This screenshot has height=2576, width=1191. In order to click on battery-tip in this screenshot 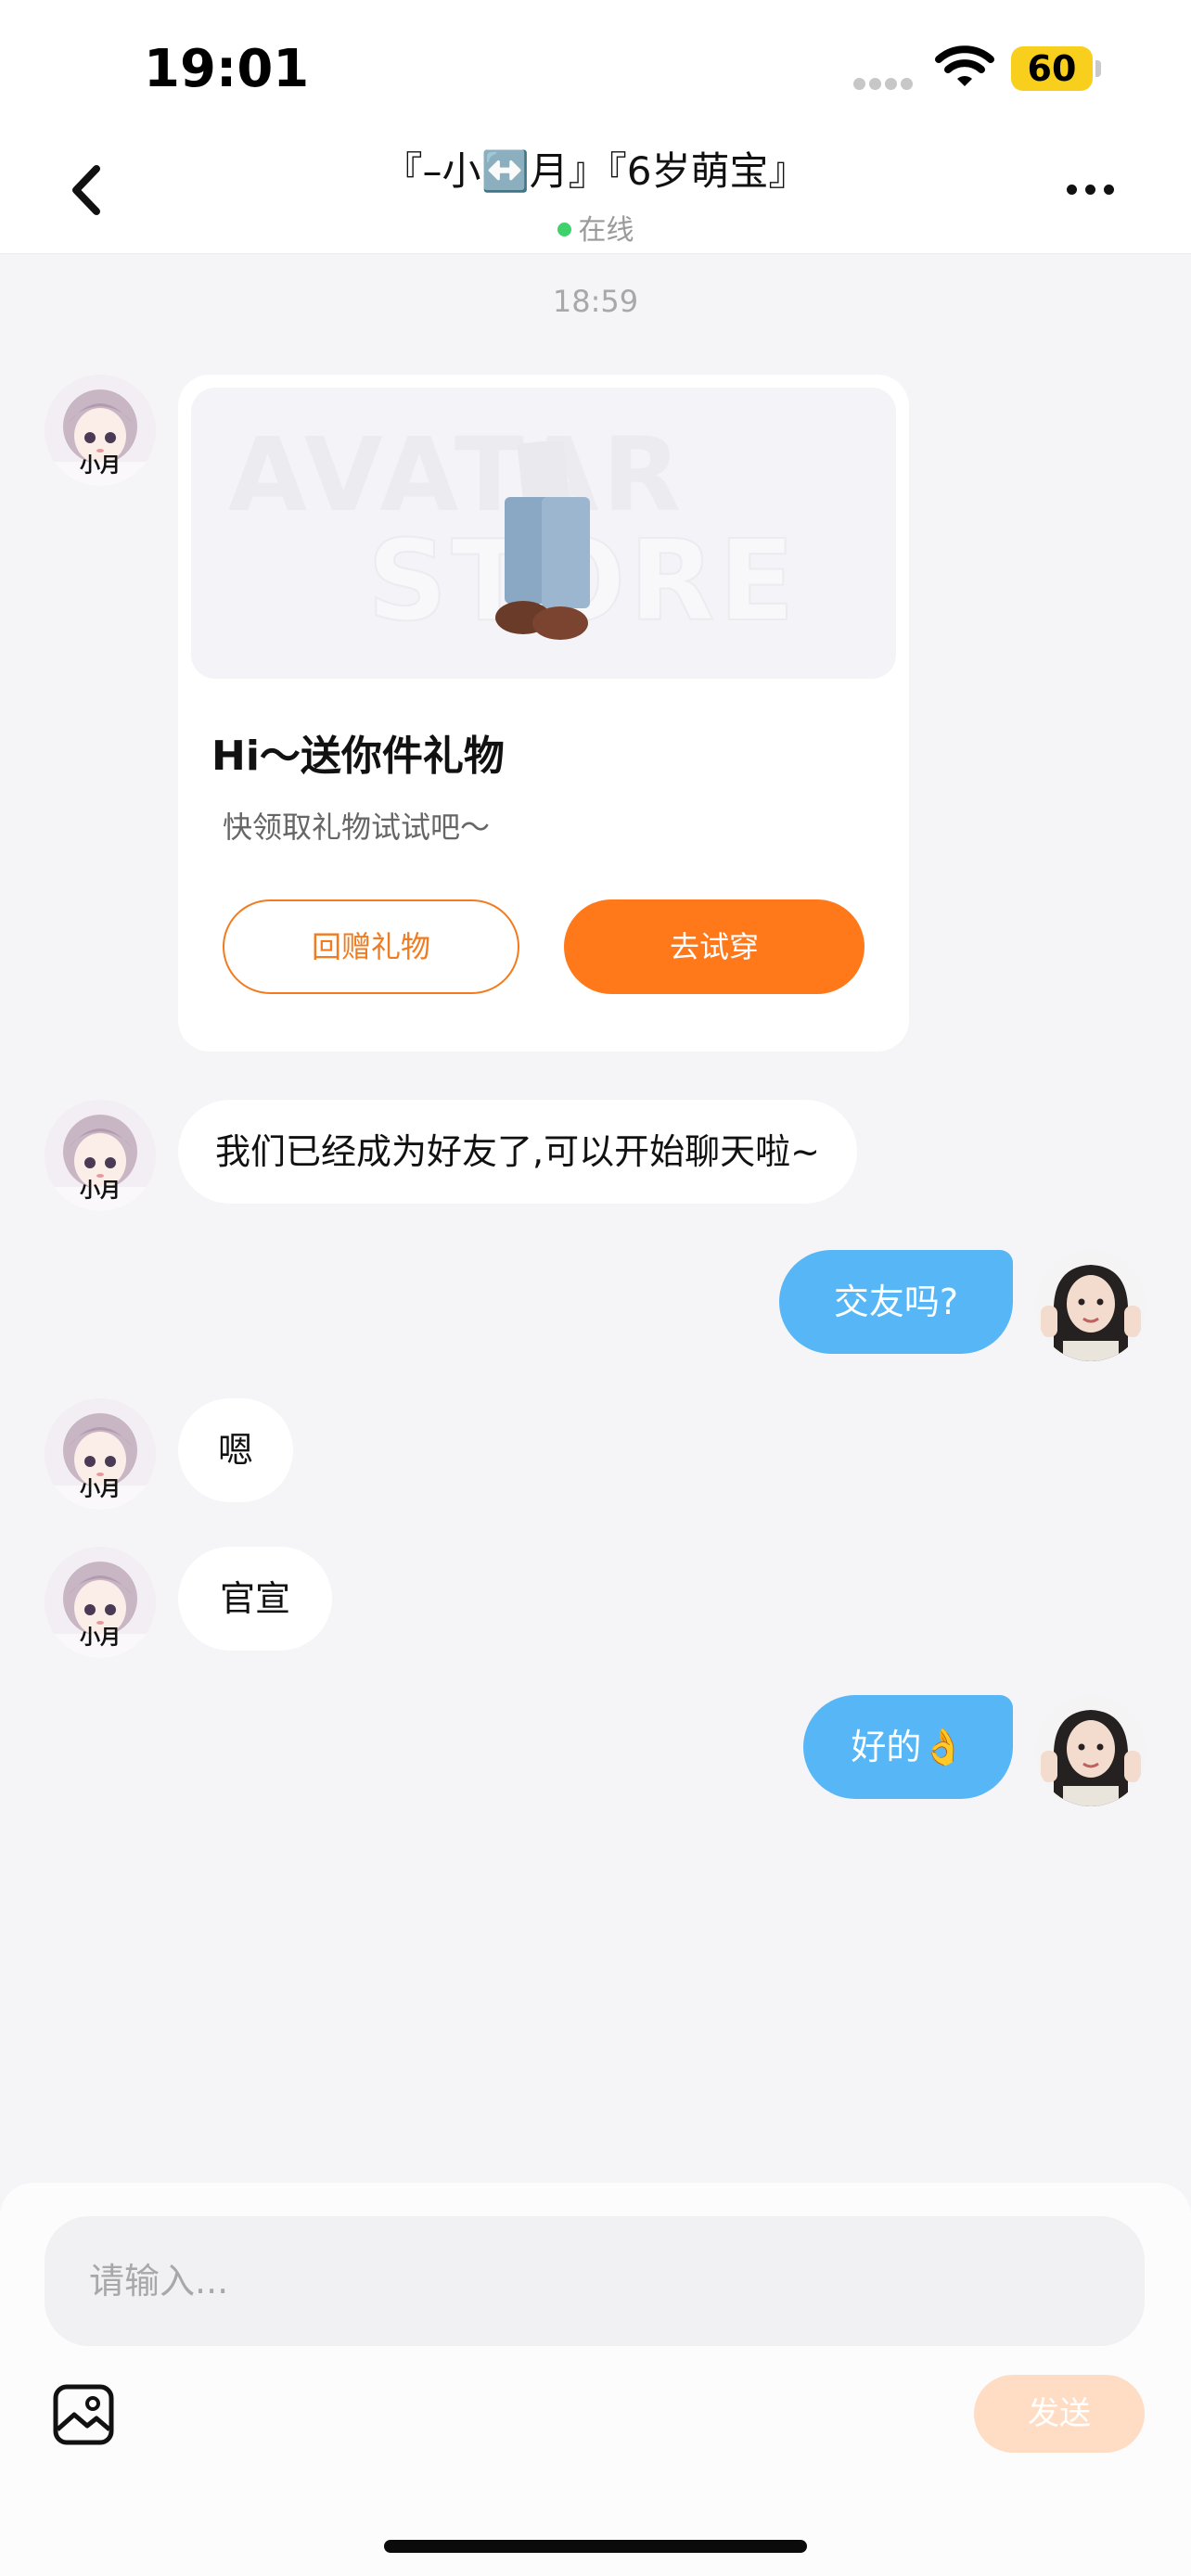, I will do `click(1098, 68)`.